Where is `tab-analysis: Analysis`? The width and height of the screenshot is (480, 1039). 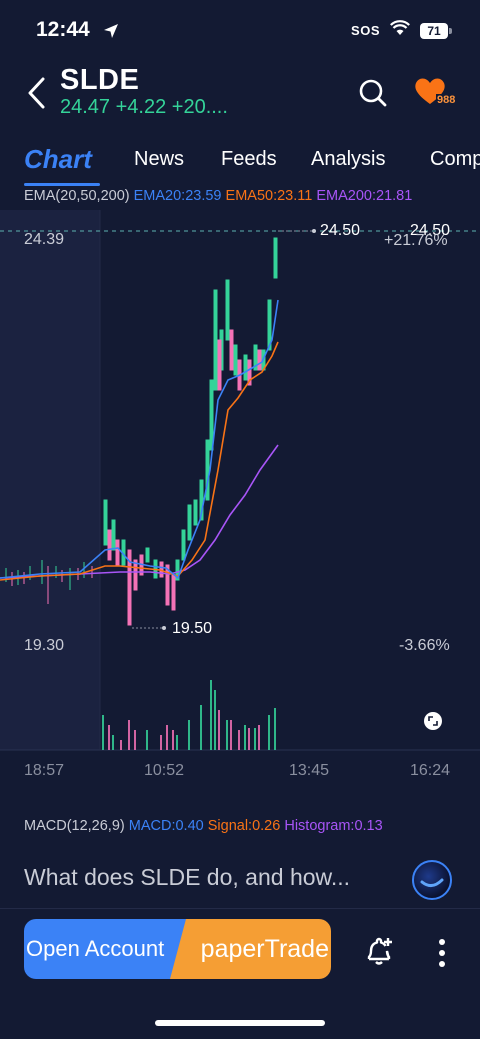
tab-analysis: Analysis is located at coordinates (348, 159).